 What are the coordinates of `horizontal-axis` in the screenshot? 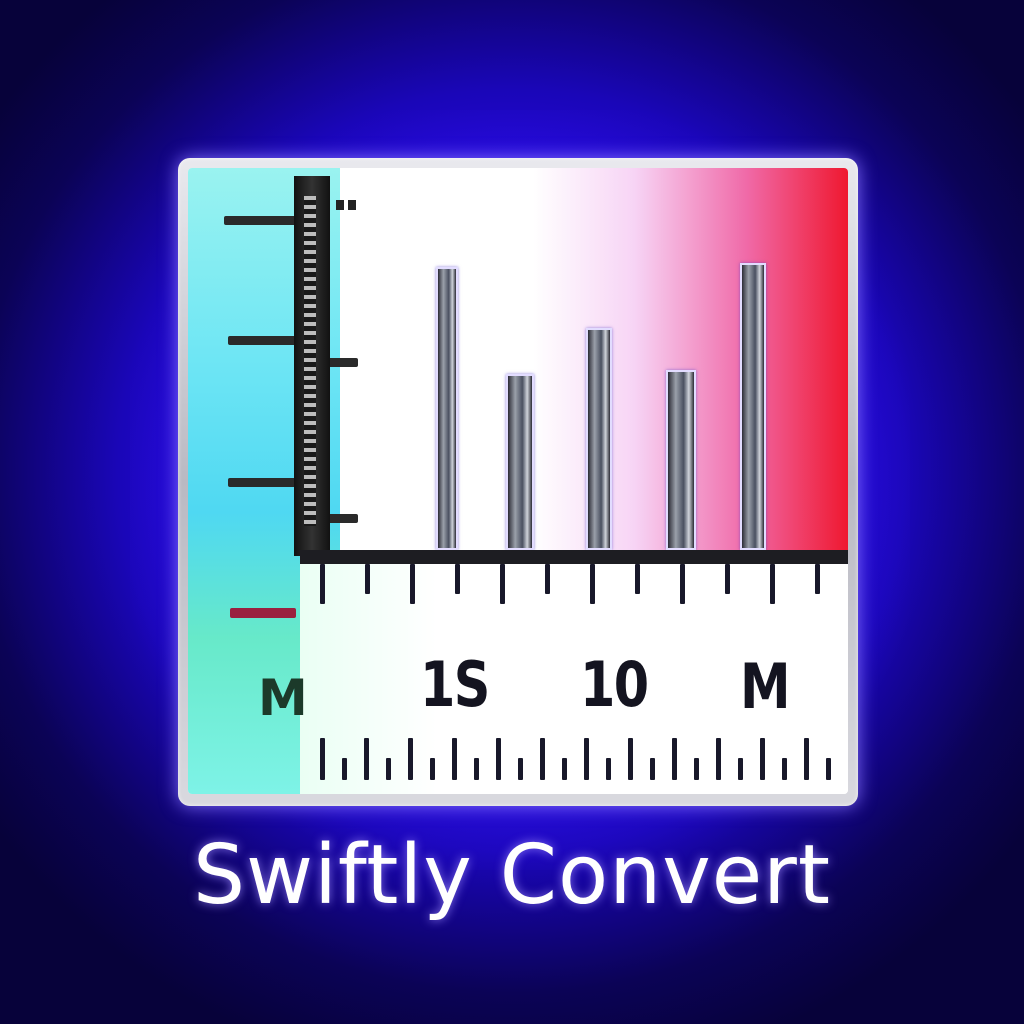 It's located at (574, 557).